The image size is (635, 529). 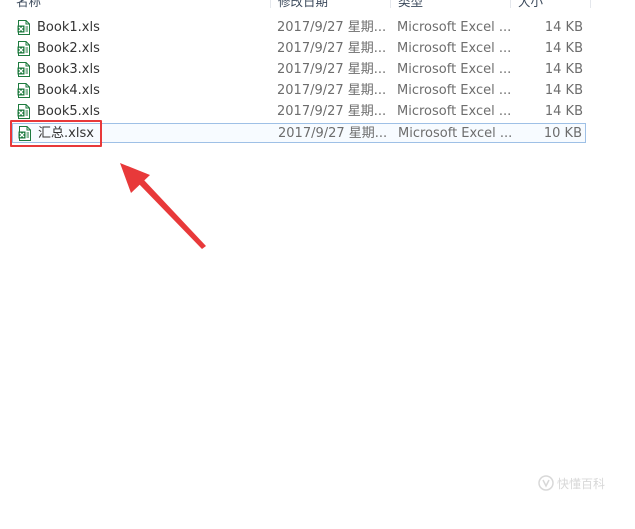 I want to click on watermark: 快懂百科, so click(x=576, y=483).